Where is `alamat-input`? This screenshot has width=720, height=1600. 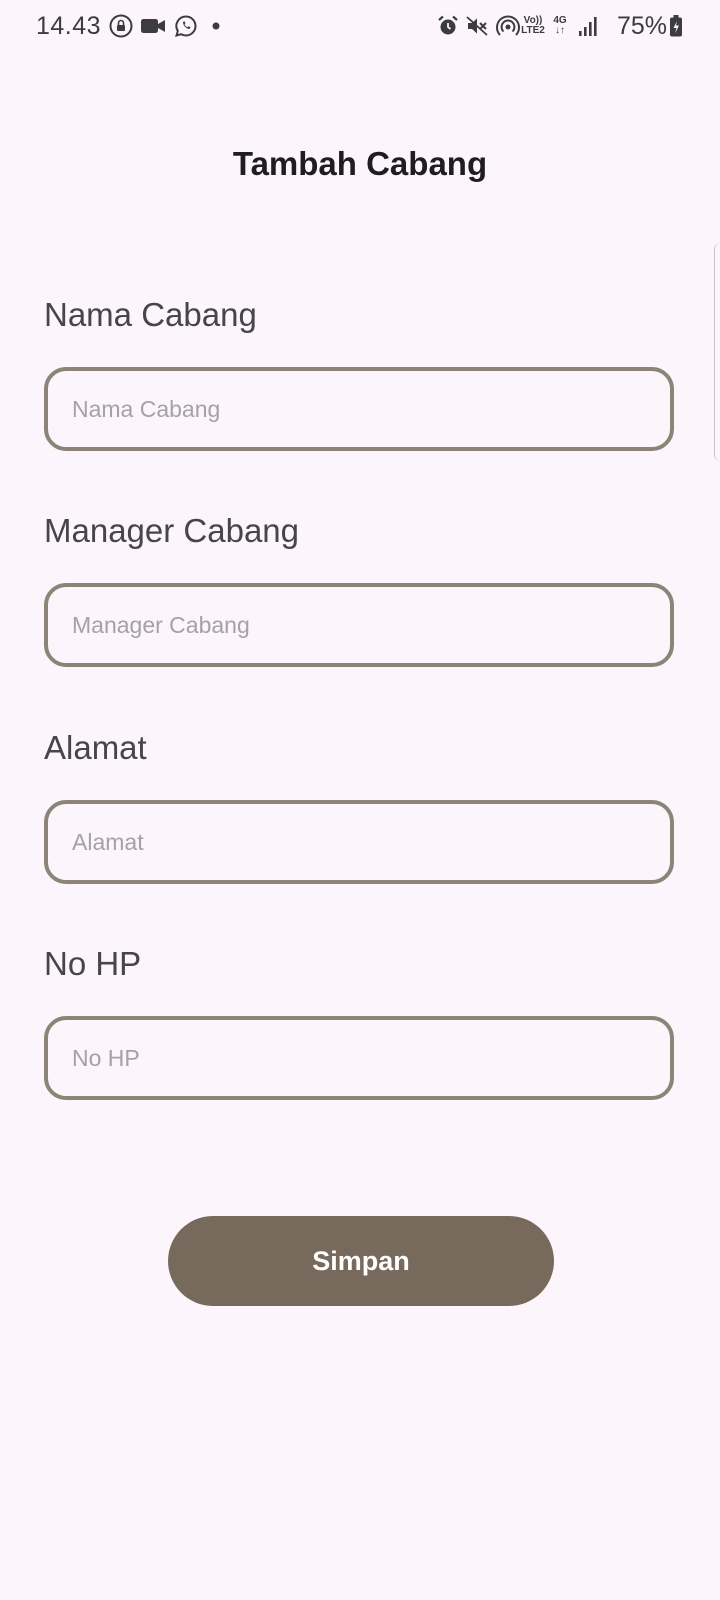
alamat-input is located at coordinates (359, 842).